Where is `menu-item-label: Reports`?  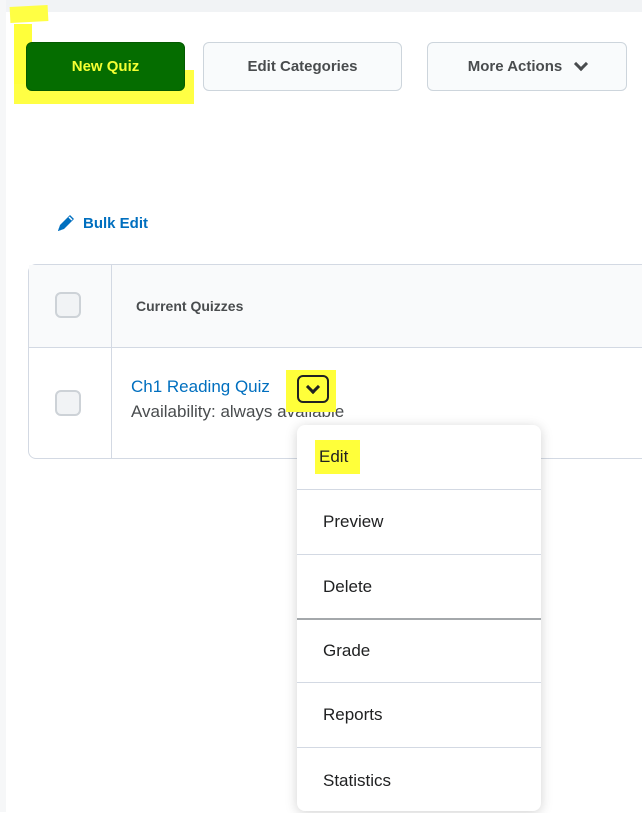 menu-item-label: Reports is located at coordinates (353, 714).